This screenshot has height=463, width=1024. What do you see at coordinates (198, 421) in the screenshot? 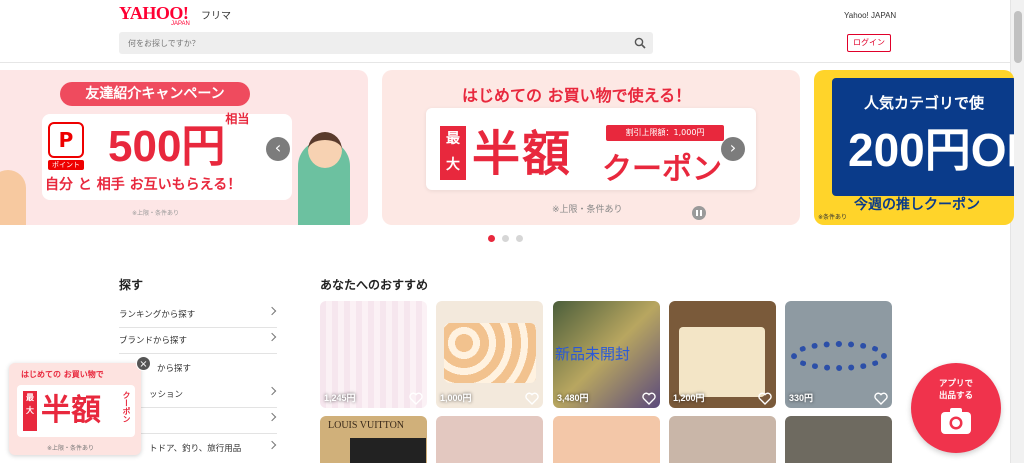
I see `nav-item` at bounding box center [198, 421].